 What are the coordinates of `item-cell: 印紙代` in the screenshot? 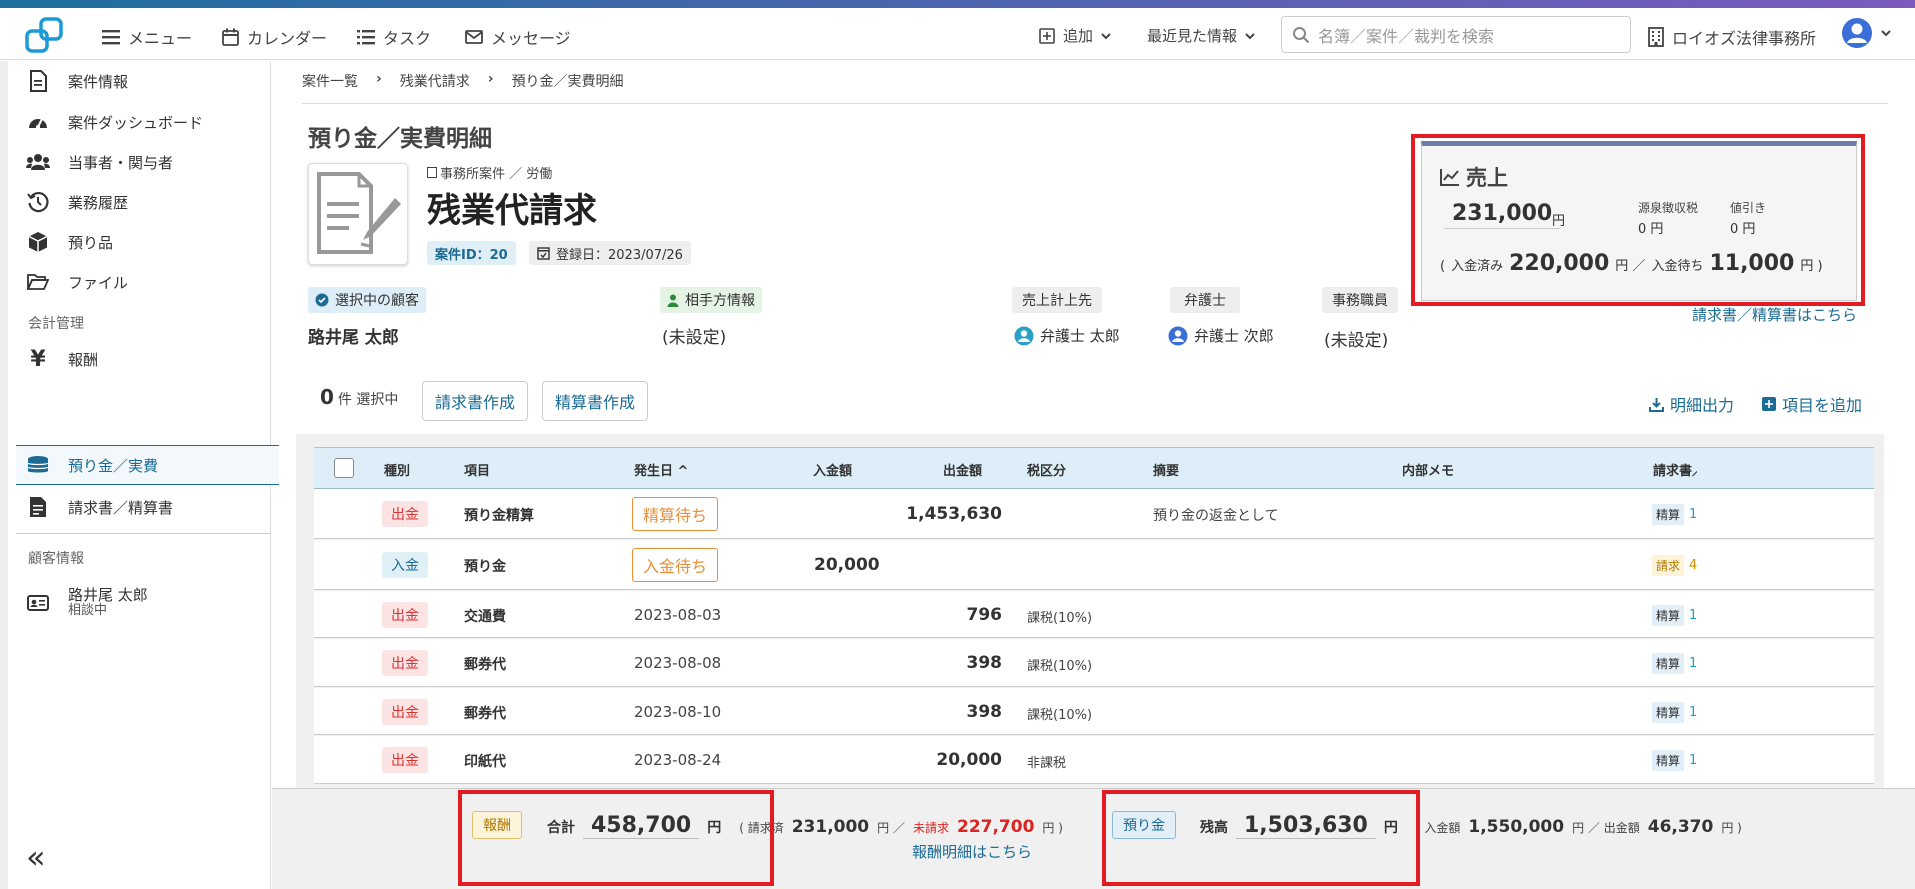 It's located at (485, 761).